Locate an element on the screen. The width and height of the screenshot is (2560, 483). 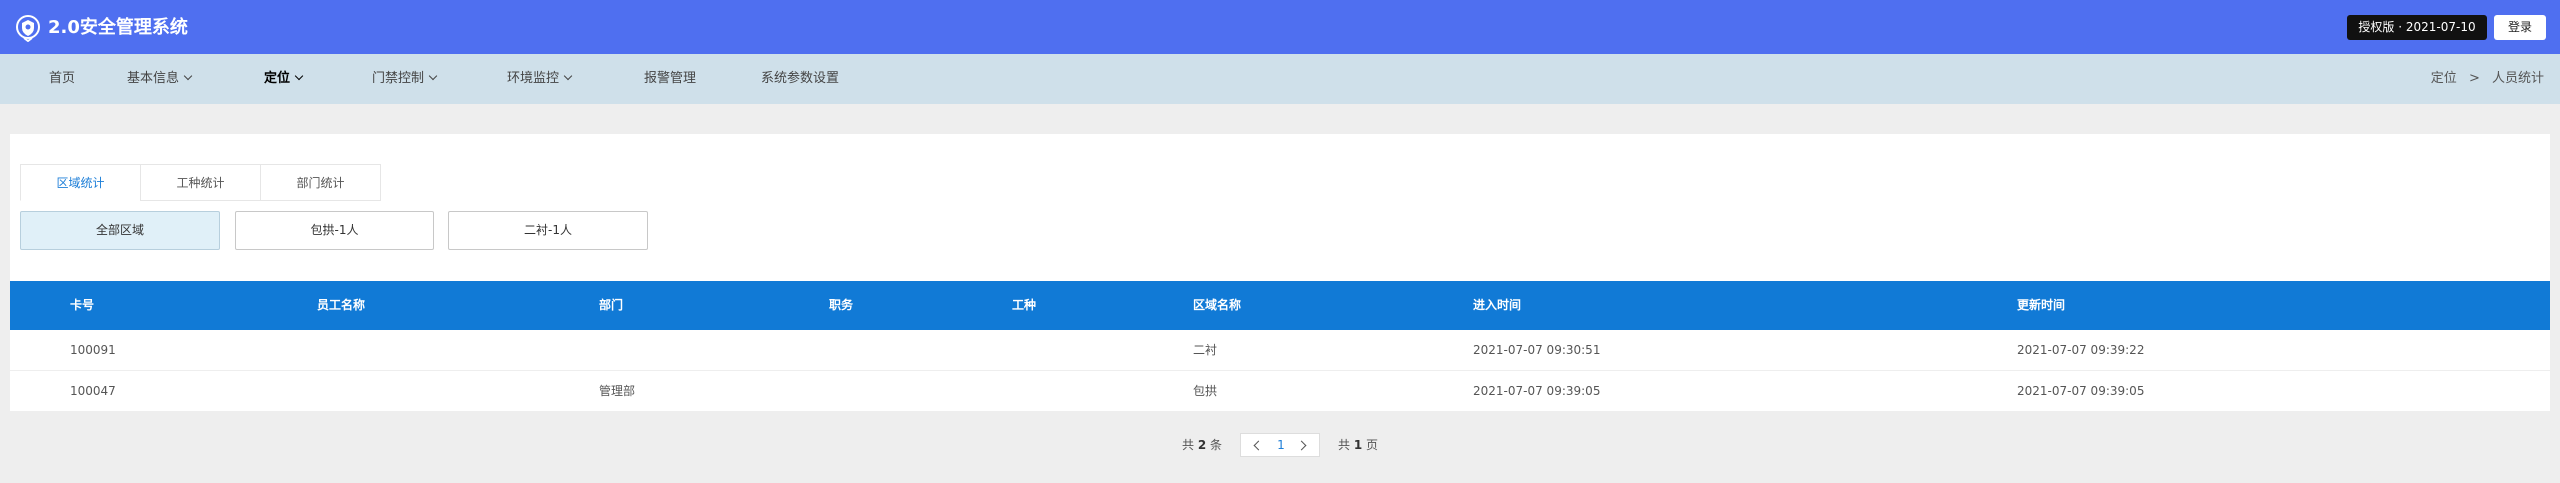
cell-card-no: 100091 is located at coordinates (93, 350).